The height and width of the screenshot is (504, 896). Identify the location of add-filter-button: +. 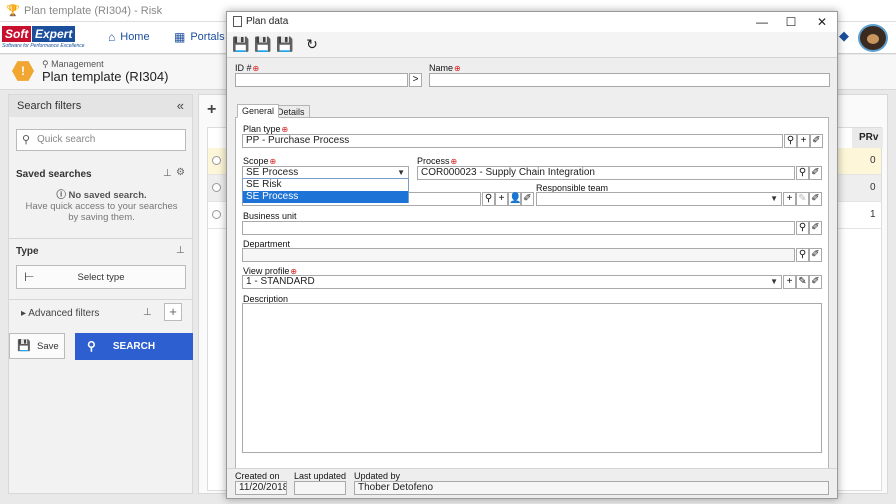
(173, 312).